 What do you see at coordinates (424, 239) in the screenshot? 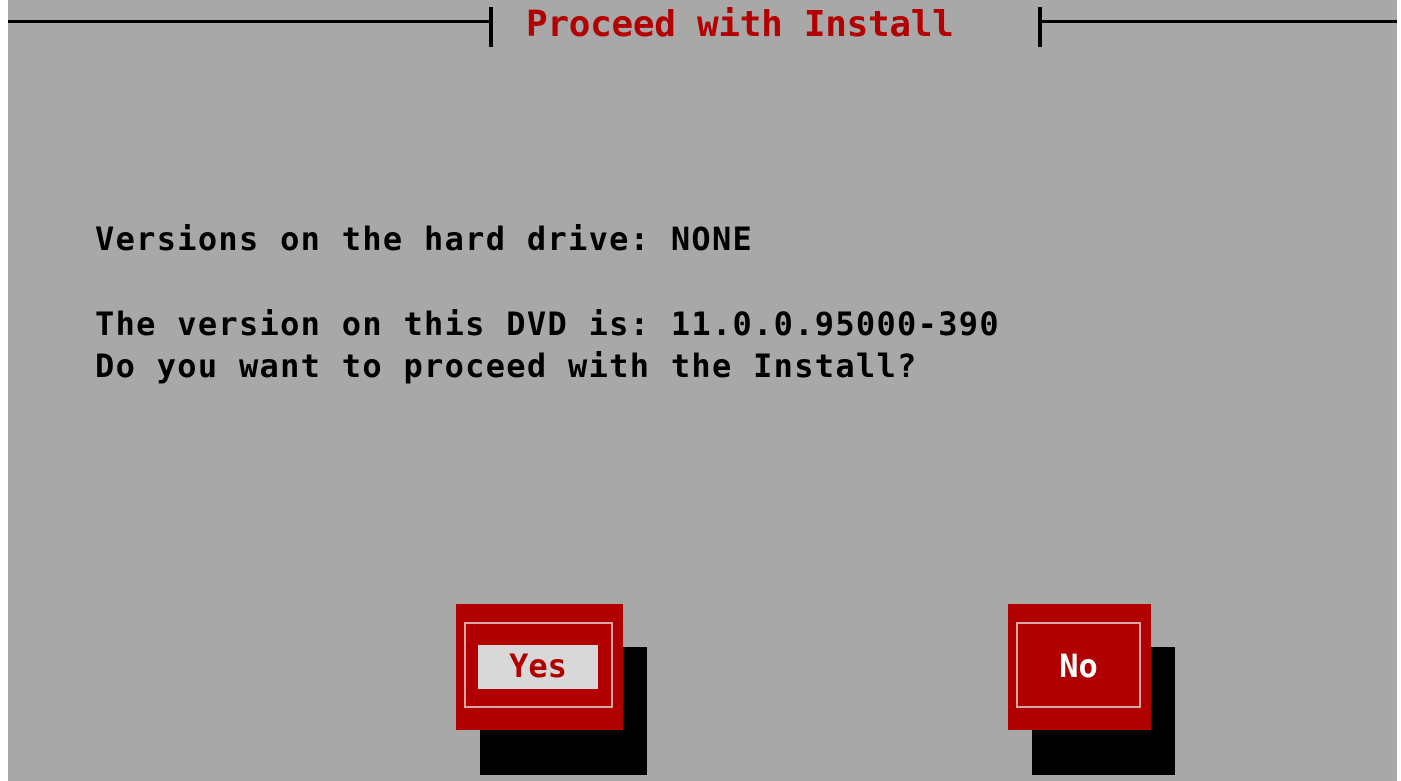
I see `hard-drive-versions-text: Versions on the hard drive: NONE` at bounding box center [424, 239].